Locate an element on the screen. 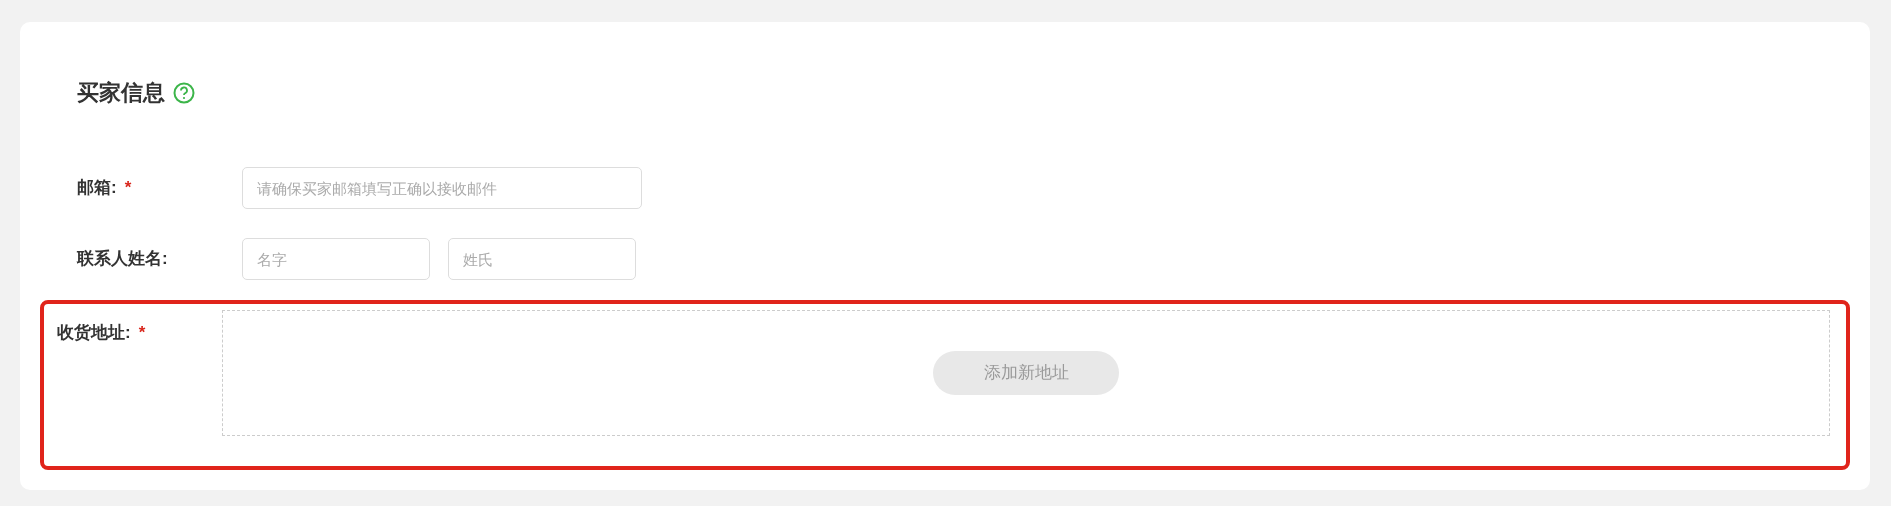  help-icon is located at coordinates (184, 92).